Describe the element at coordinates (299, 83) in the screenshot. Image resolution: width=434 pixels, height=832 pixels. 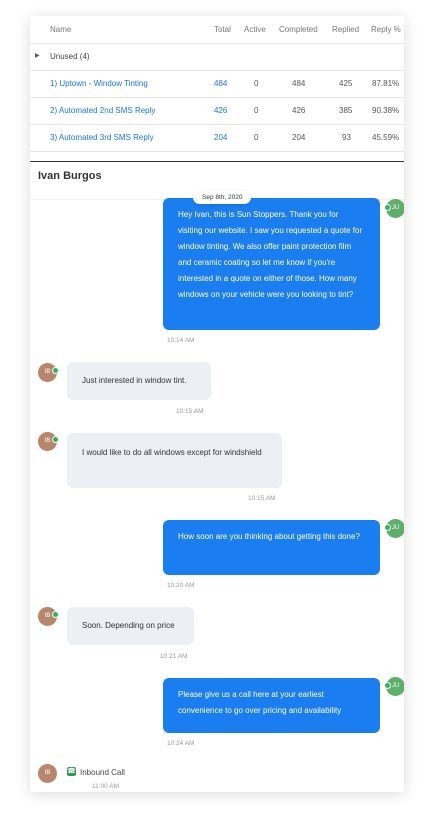
I see `completed-value: 484` at that location.